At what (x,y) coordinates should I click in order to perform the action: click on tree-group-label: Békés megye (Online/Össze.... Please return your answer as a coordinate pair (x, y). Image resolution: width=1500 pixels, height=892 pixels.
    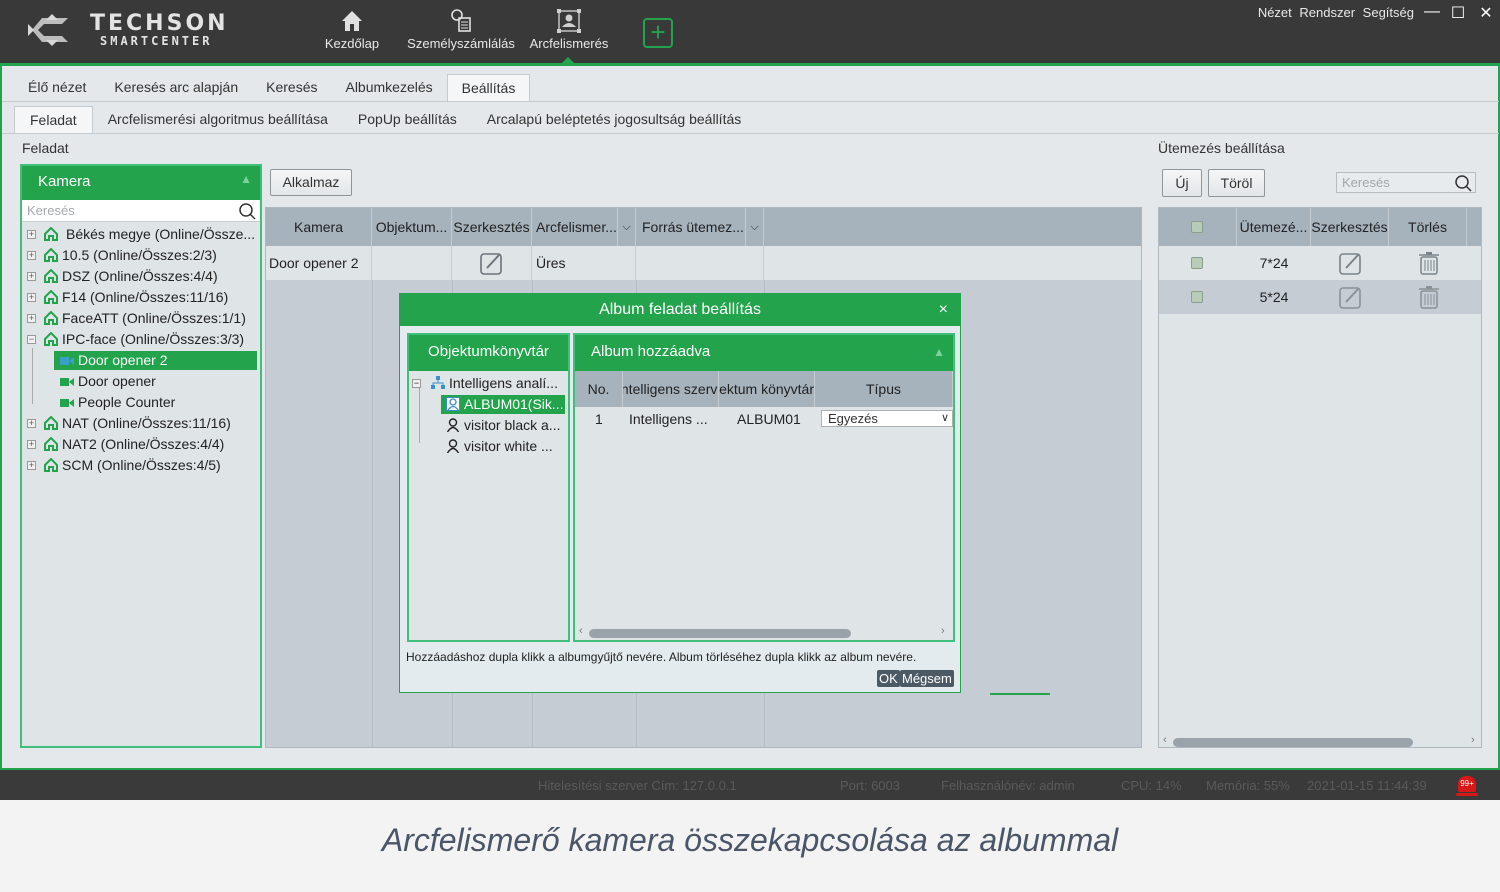
    Looking at the image, I should click on (161, 234).